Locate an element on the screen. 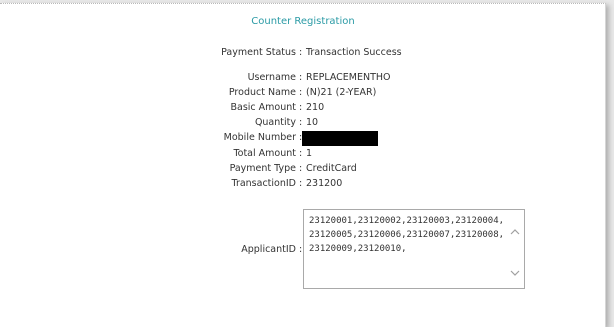 This screenshot has height=327, width=614. chevron-up-icon is located at coordinates (515, 233).